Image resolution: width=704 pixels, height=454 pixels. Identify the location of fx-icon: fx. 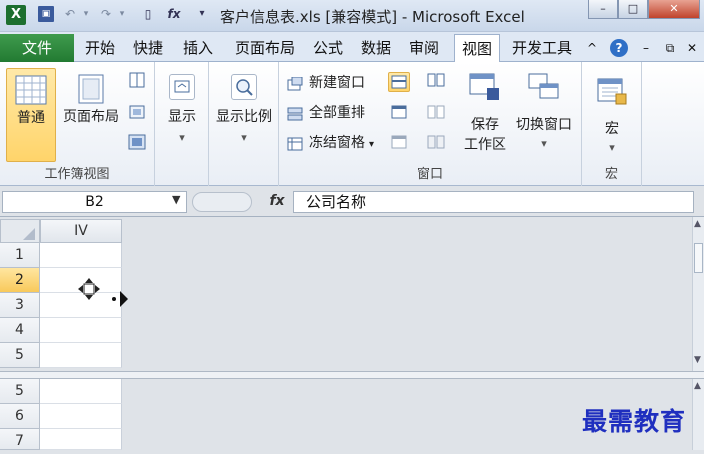
(174, 14).